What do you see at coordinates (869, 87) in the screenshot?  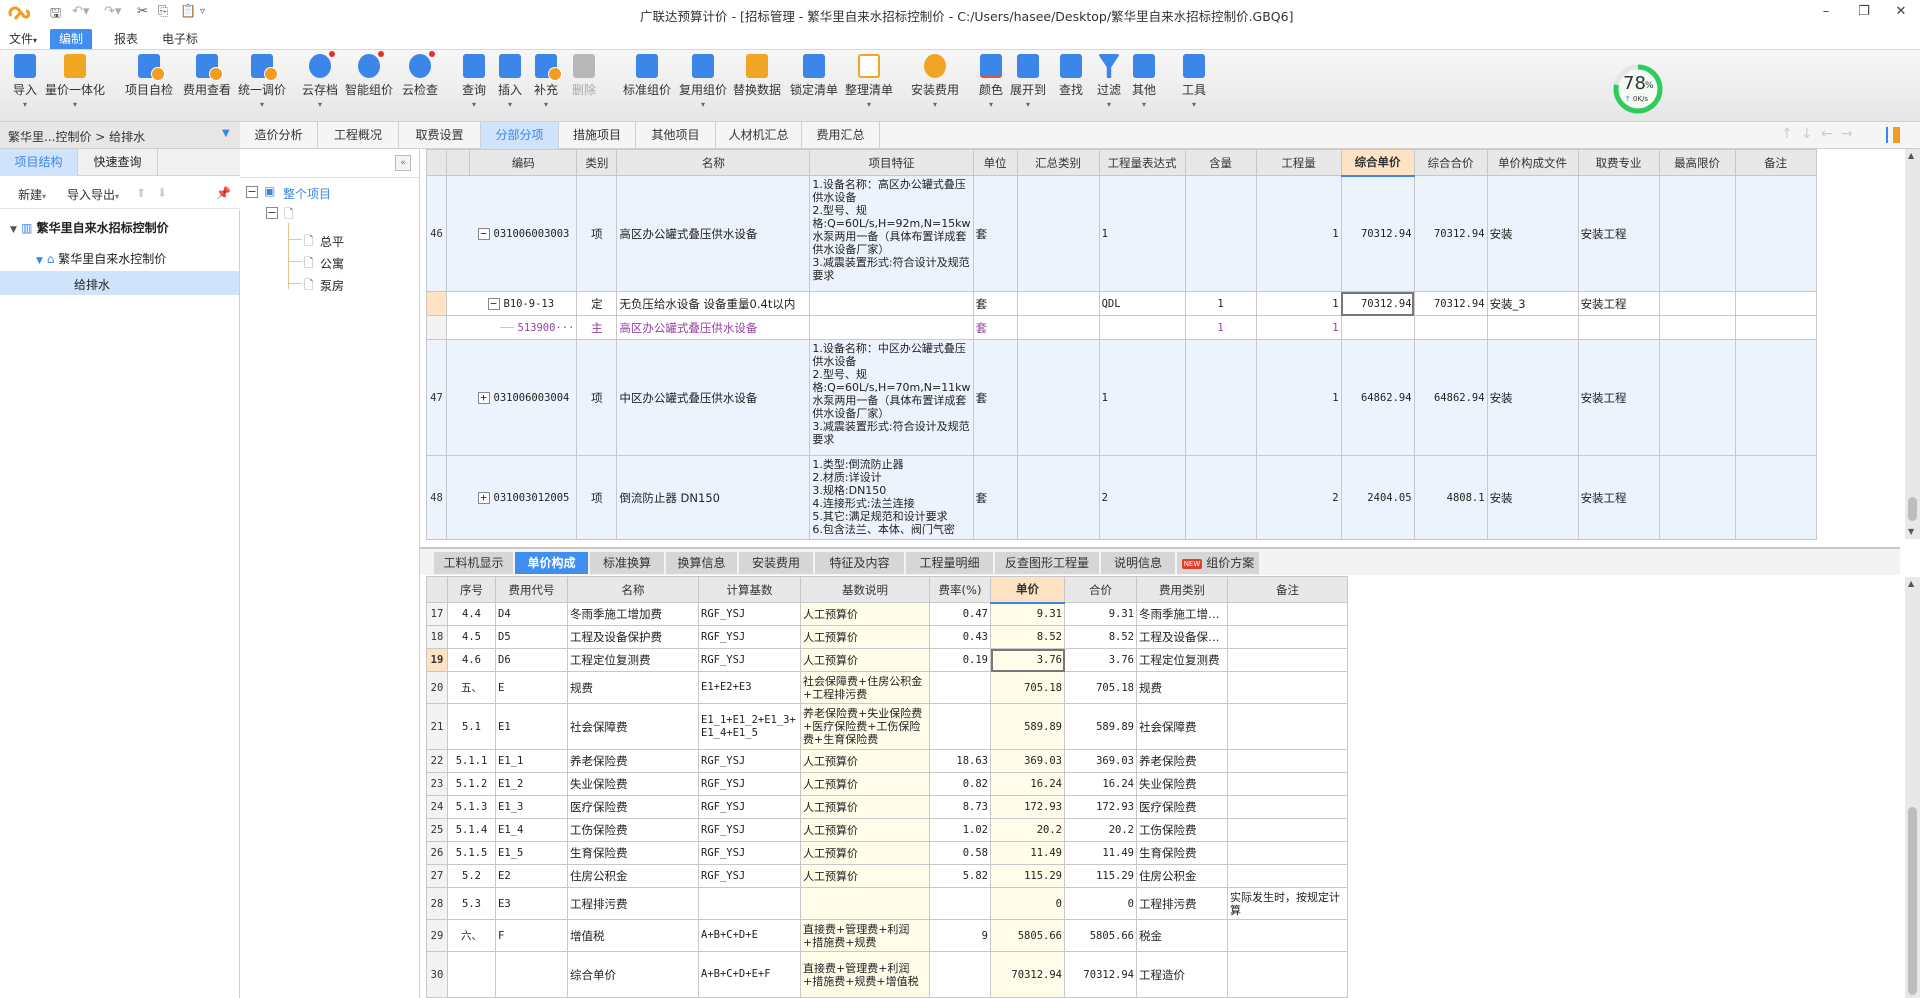 I see `organize-list-button: 整理清单 ▾` at bounding box center [869, 87].